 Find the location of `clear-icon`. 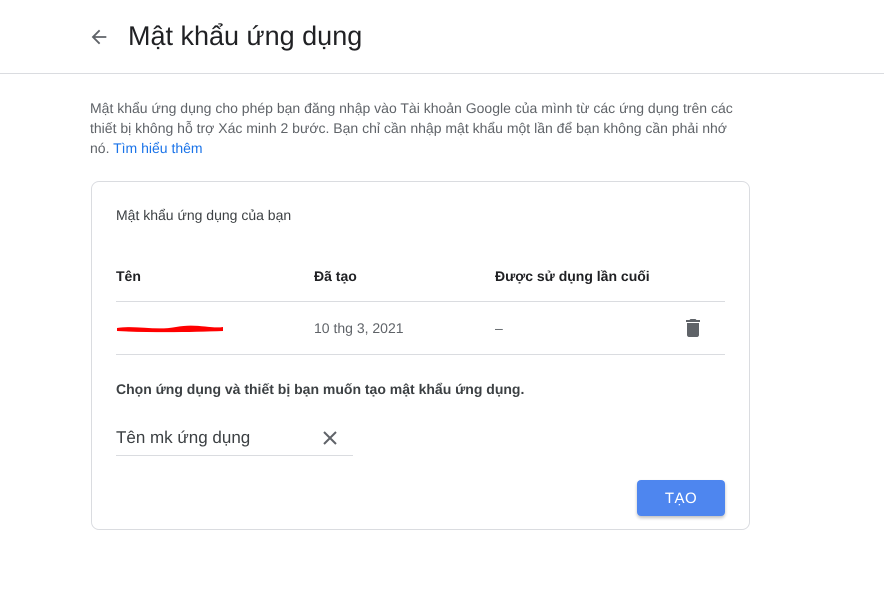

clear-icon is located at coordinates (330, 438).